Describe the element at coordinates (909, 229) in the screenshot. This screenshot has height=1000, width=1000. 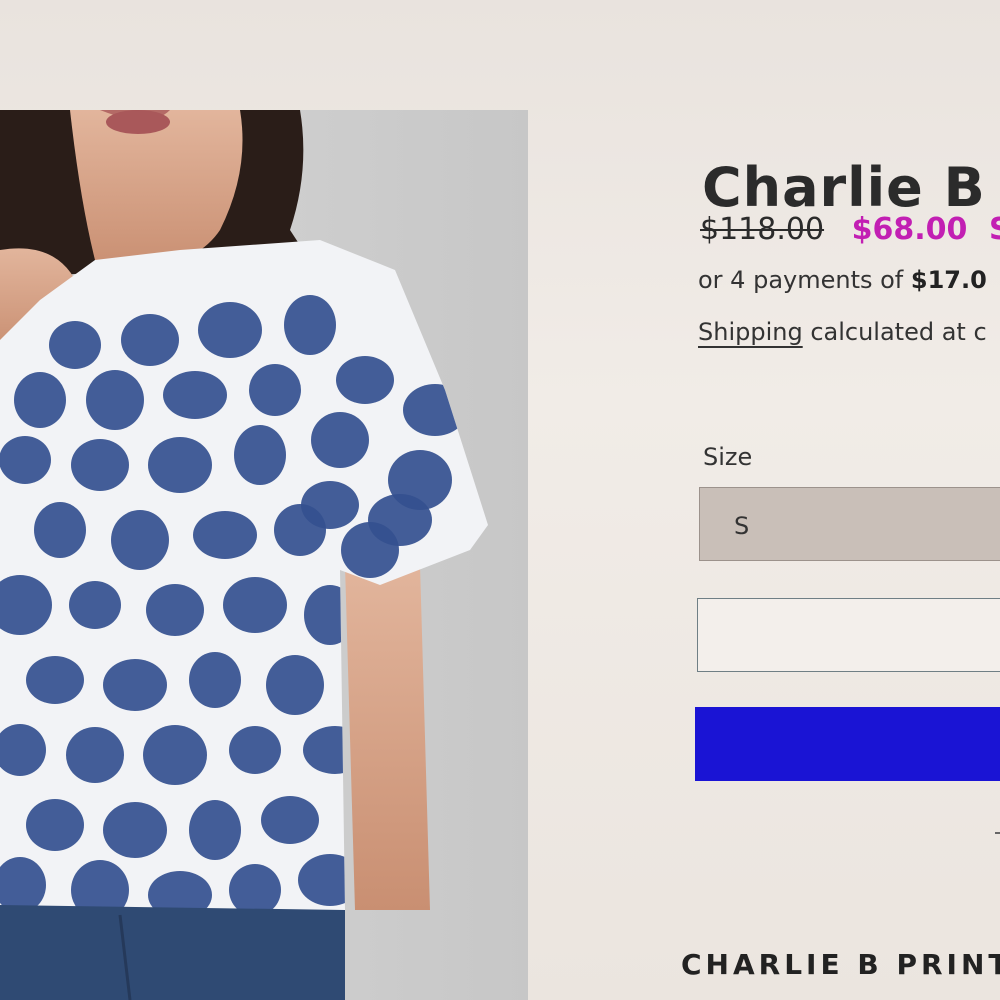
I see `sale-price: $68.00` at that location.